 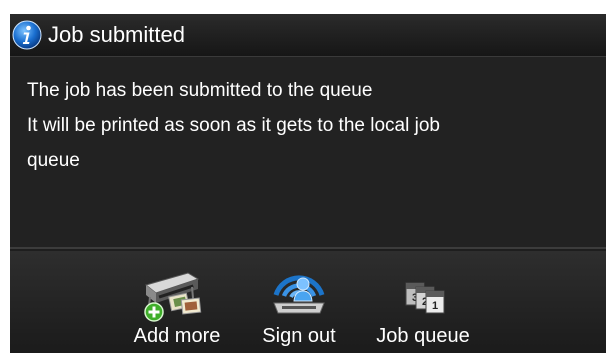 What do you see at coordinates (200, 90) in the screenshot?
I see `message-line: The job has been submitted to the queue` at bounding box center [200, 90].